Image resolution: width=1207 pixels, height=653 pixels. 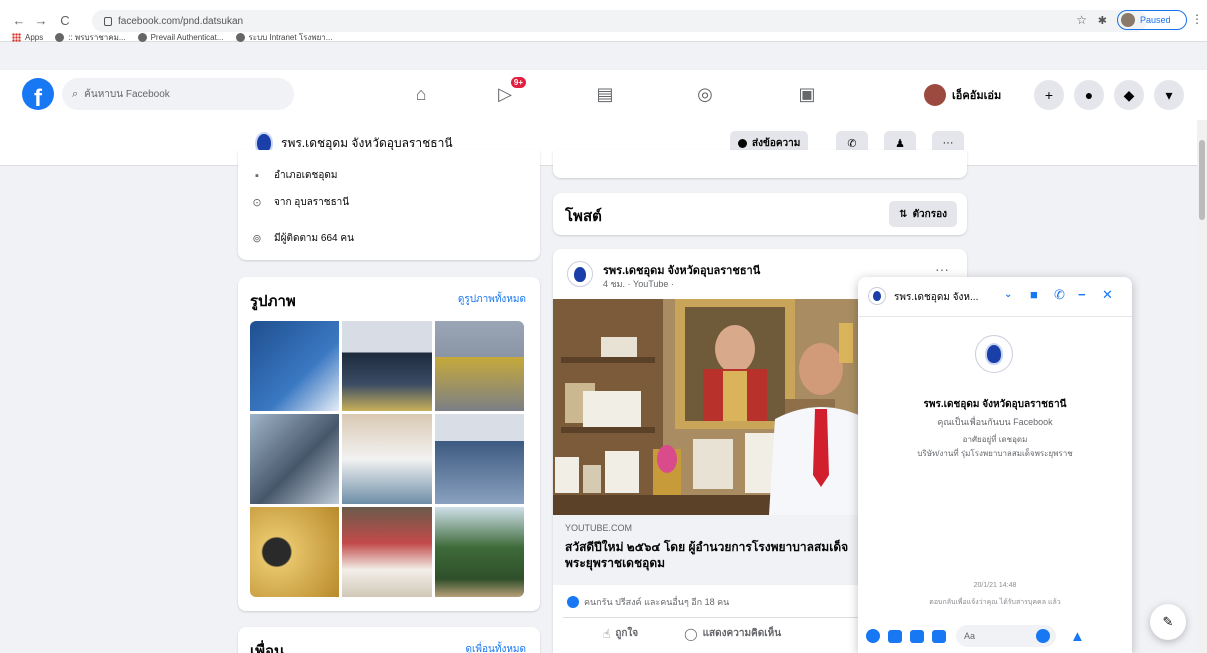 What do you see at coordinates (917, 636) in the screenshot?
I see `sticker-icon` at bounding box center [917, 636].